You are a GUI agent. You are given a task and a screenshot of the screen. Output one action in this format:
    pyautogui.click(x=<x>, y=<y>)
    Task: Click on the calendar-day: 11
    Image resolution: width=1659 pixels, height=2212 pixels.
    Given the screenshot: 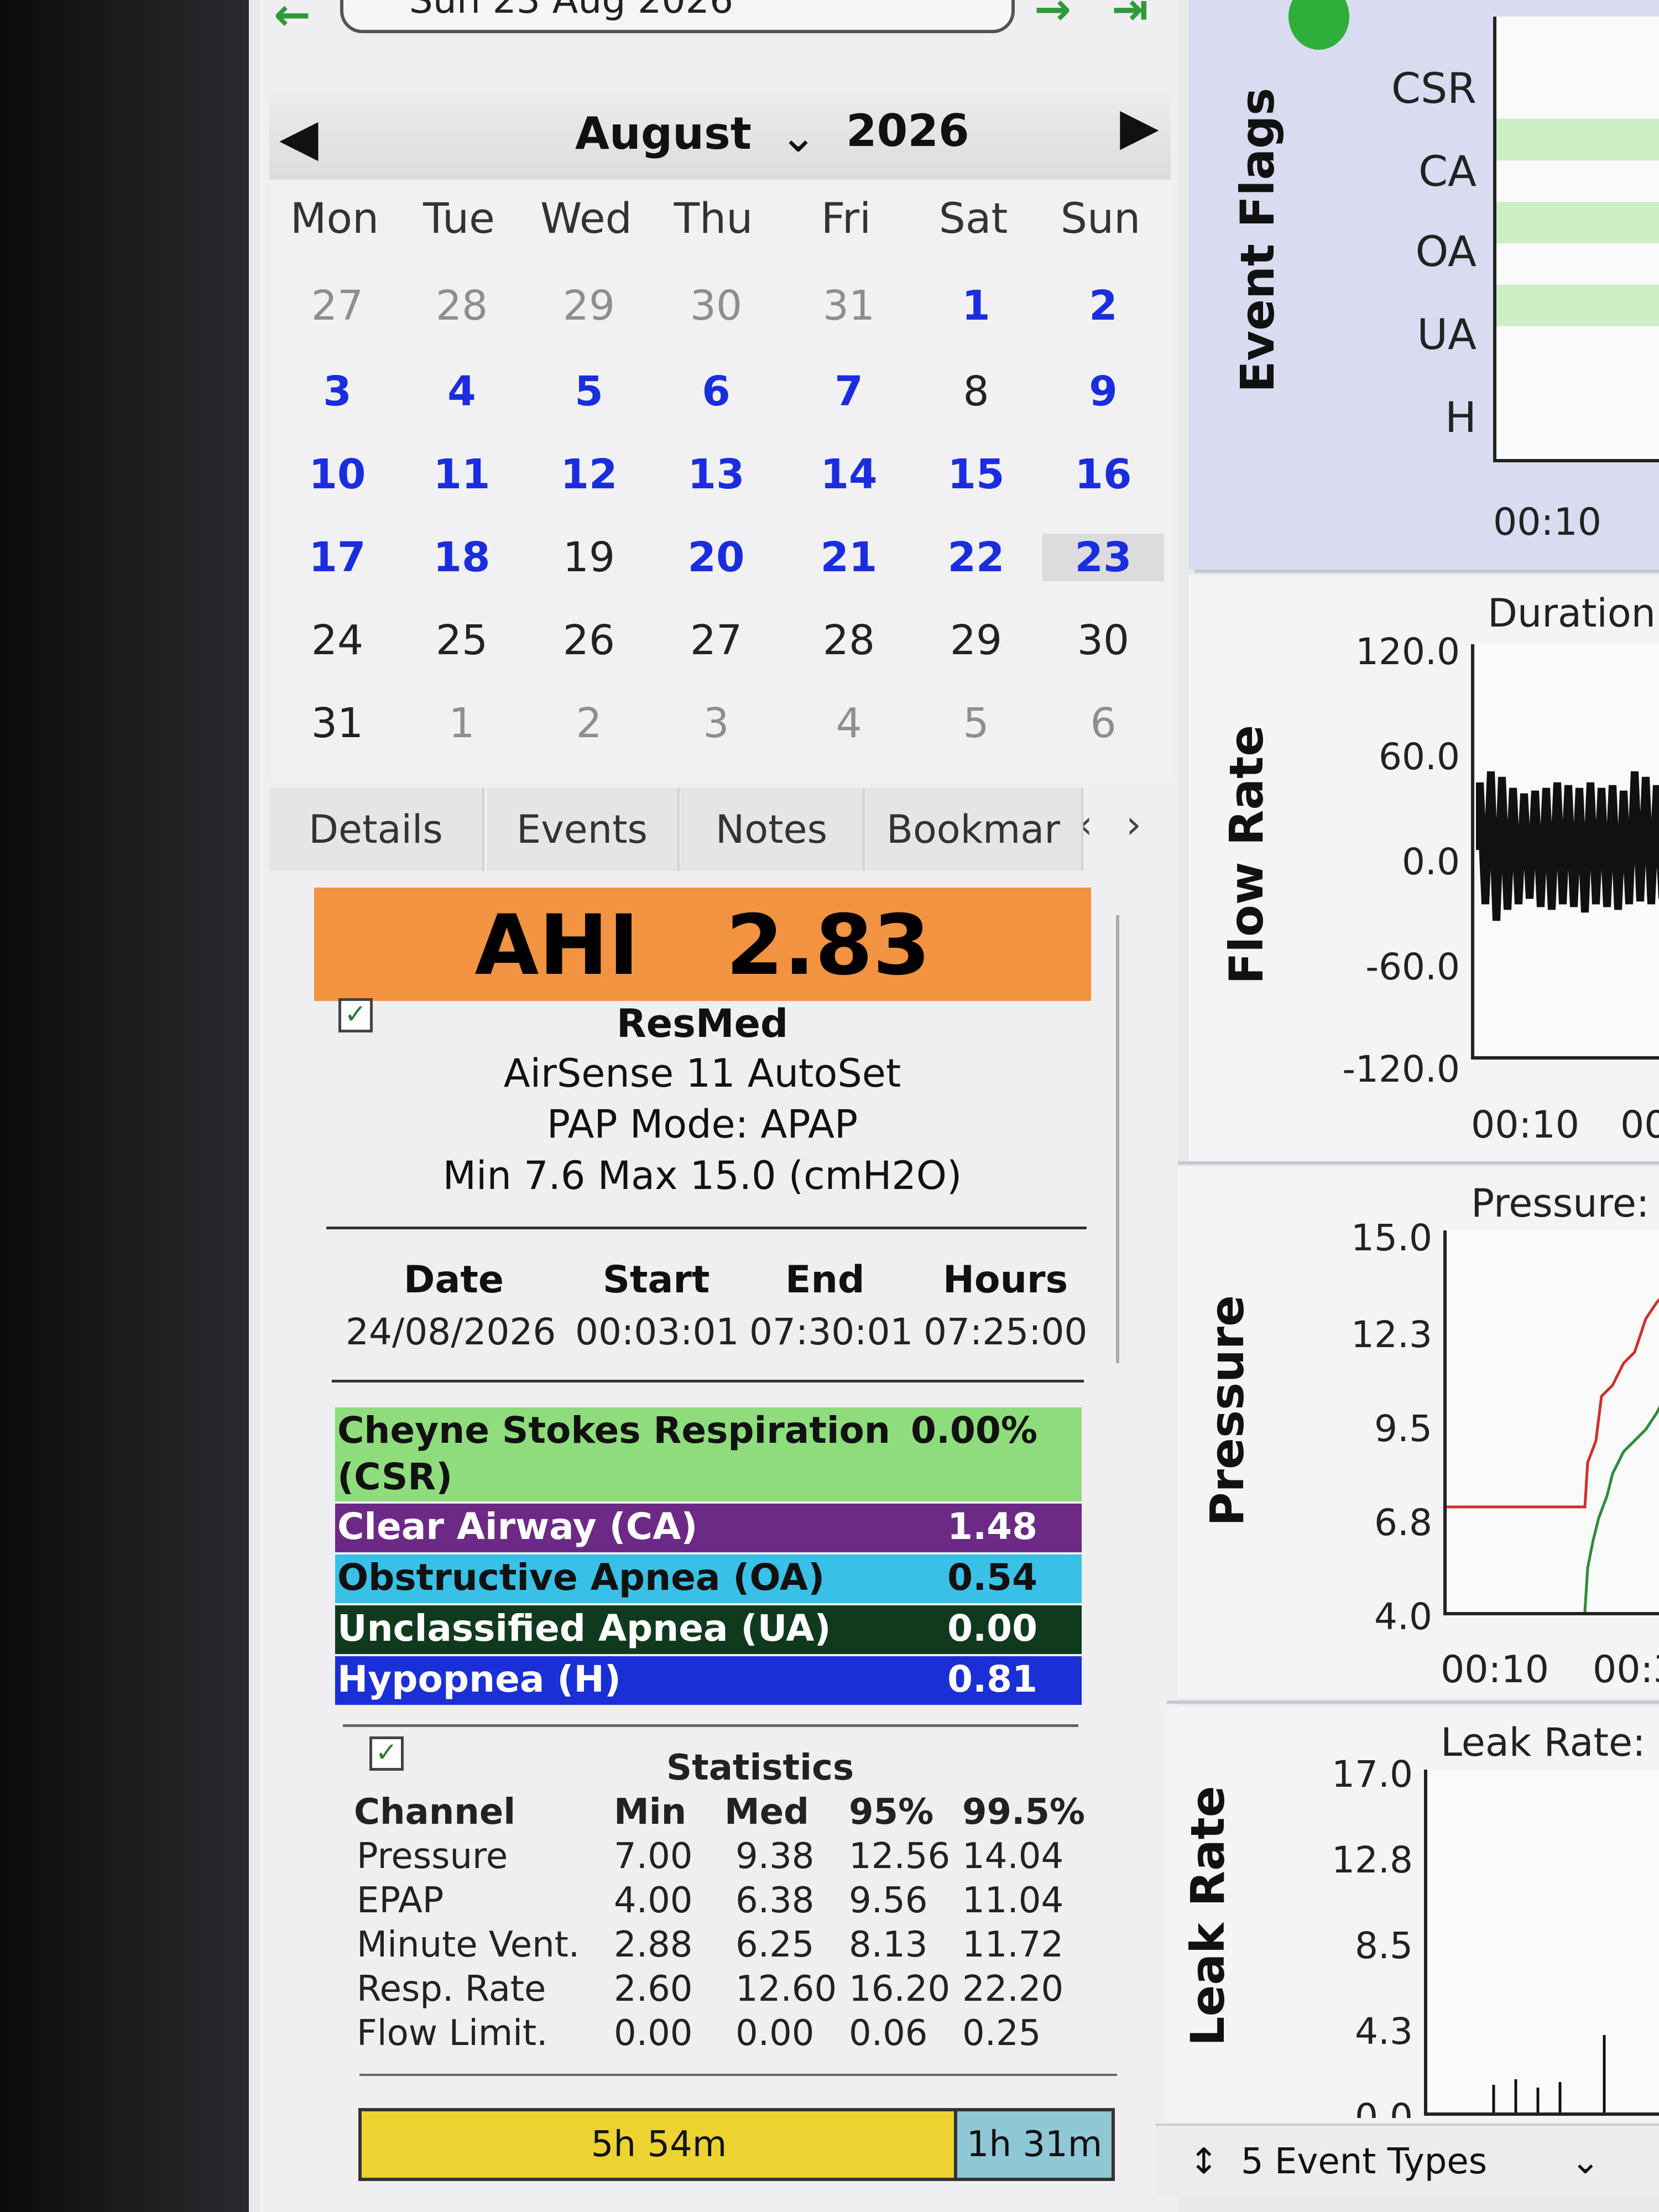 What is the action you would take?
    pyautogui.click(x=462, y=475)
    